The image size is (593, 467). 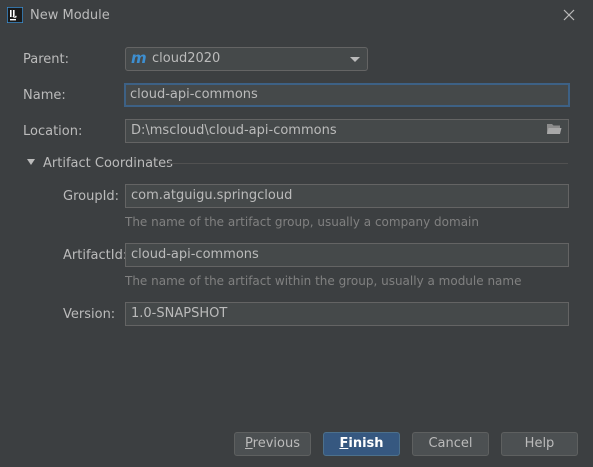 What do you see at coordinates (46, 59) in the screenshot?
I see `parent-label: Parent:` at bounding box center [46, 59].